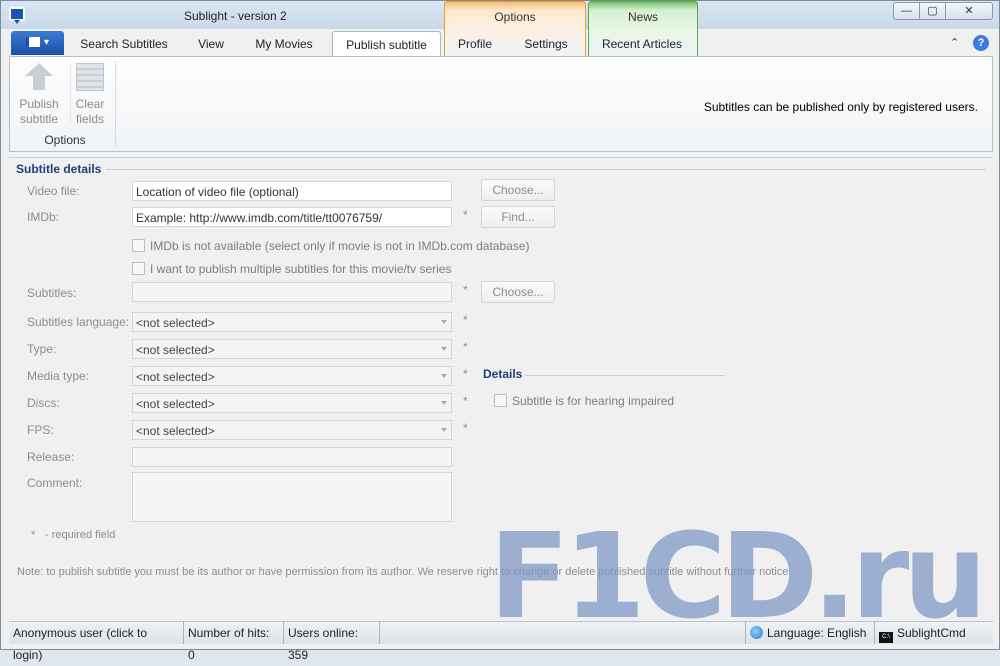 The image size is (1000, 666). Describe the element at coordinates (969, 11) in the screenshot. I see `close-button: ✕` at that location.